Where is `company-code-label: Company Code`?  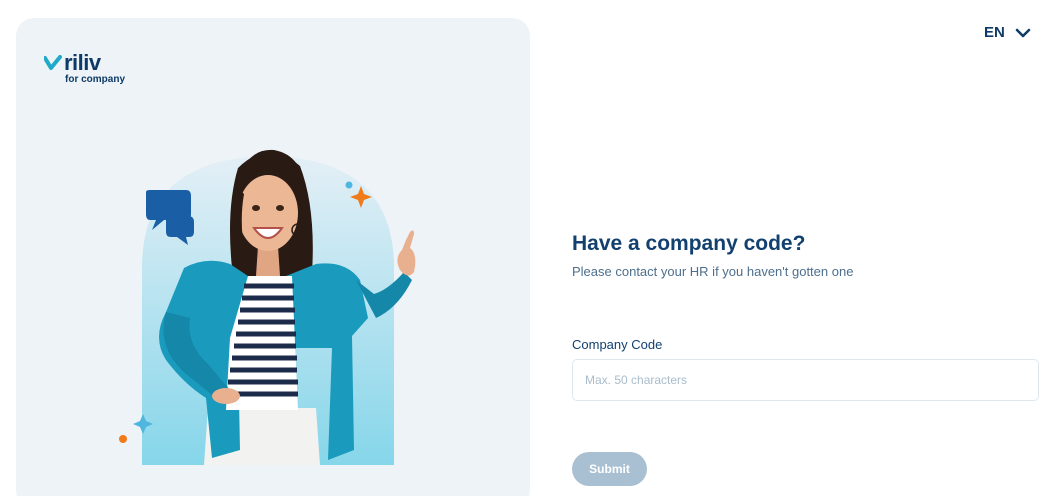 company-code-label: Company Code is located at coordinates (617, 344).